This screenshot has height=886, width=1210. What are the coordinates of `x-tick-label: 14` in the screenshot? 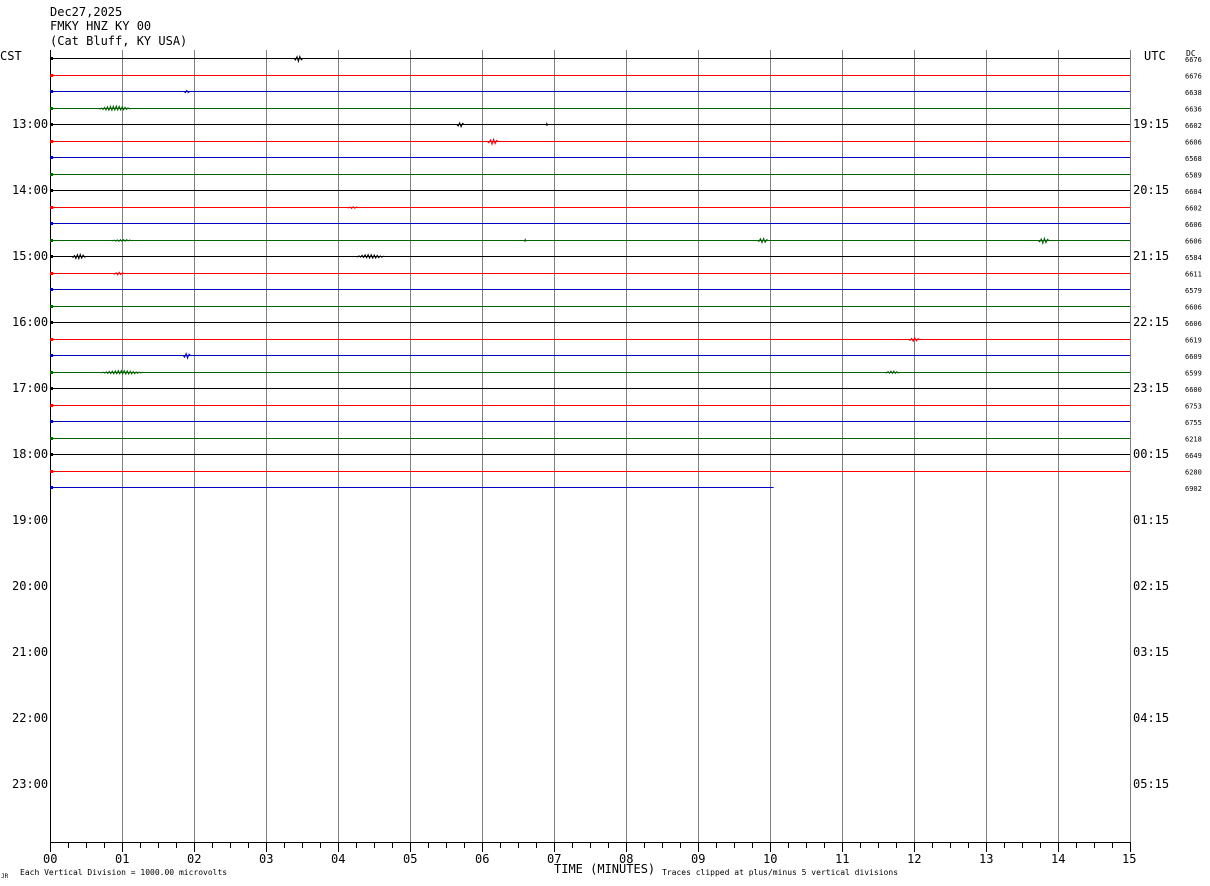 It's located at (1058, 859).